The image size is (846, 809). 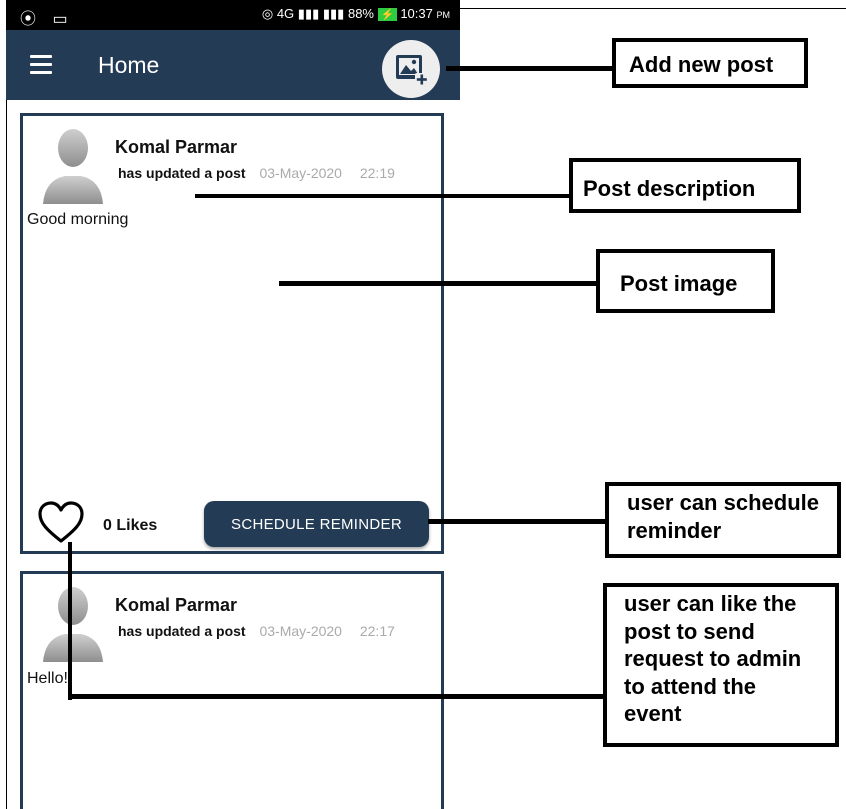 I want to click on clock-am-pm: PM, so click(x=443, y=15).